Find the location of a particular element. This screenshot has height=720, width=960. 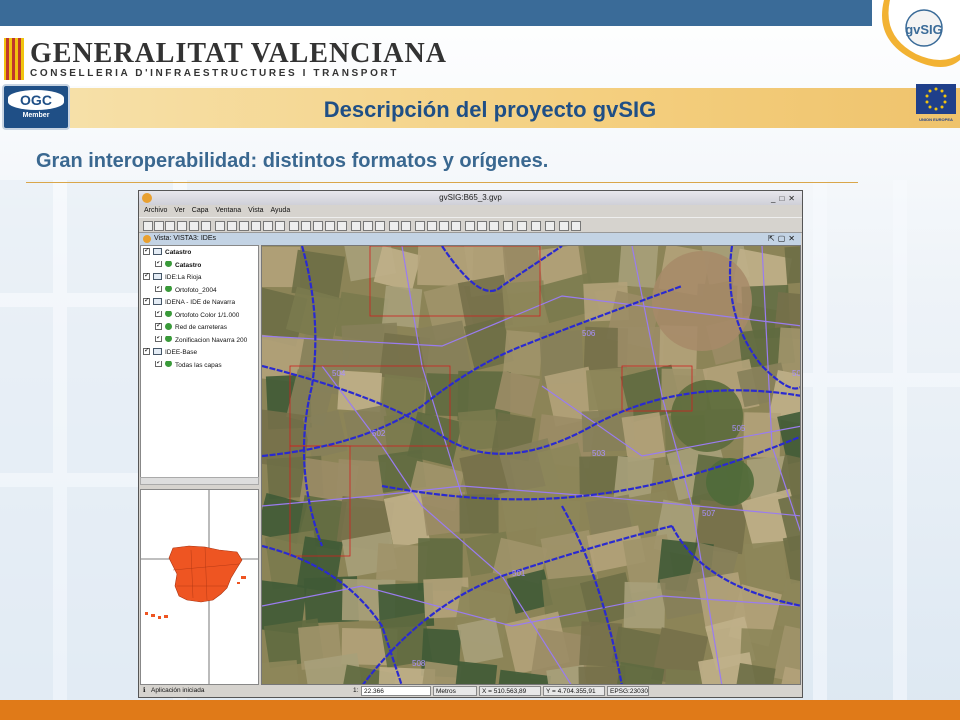

top-bar is located at coordinates (436, 13).